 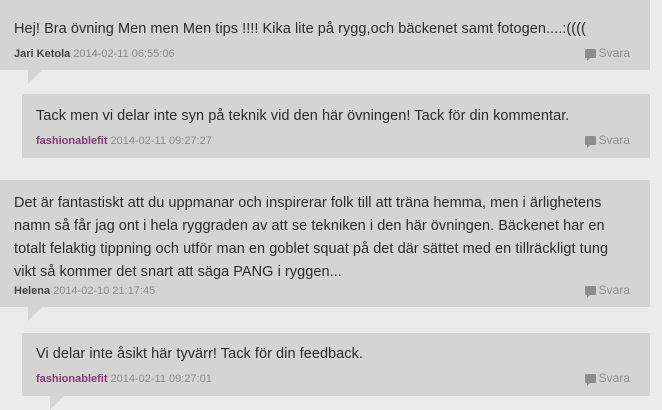 I want to click on comment-meta: Helena 2014-02-10 21:17:45, so click(x=84, y=291).